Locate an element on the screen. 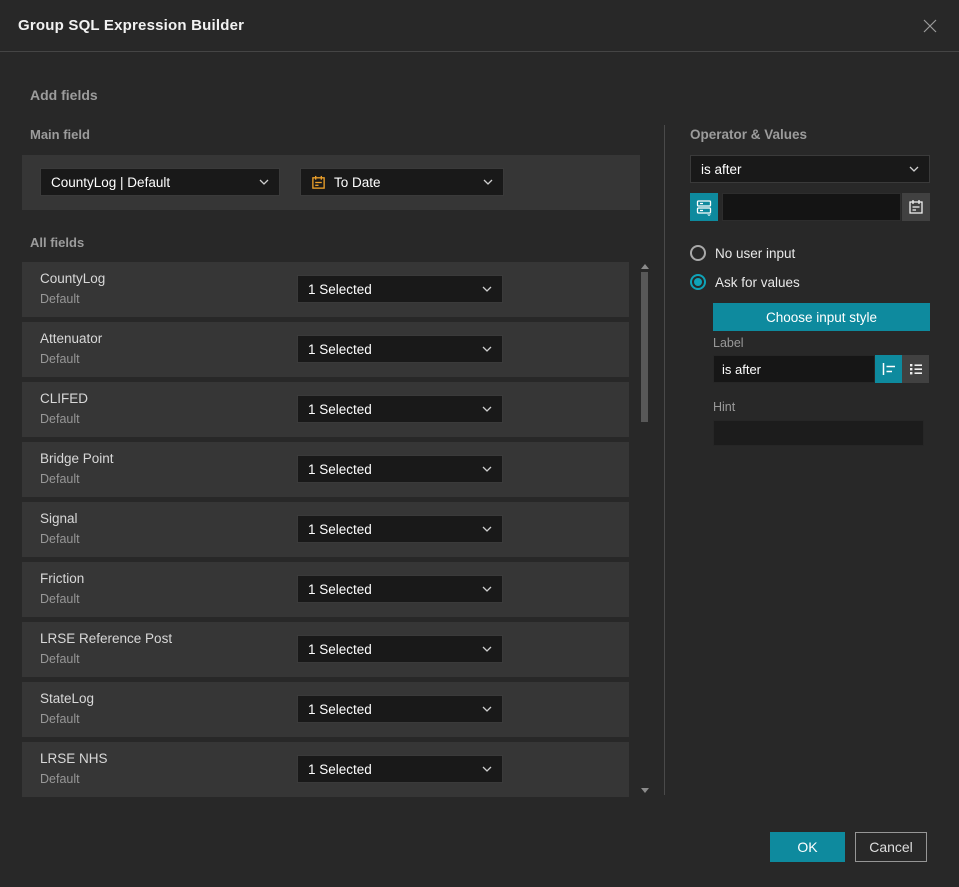 Image resolution: width=959 pixels, height=887 pixels. main-field-dropdown: CountyLog | Default is located at coordinates (160, 182).